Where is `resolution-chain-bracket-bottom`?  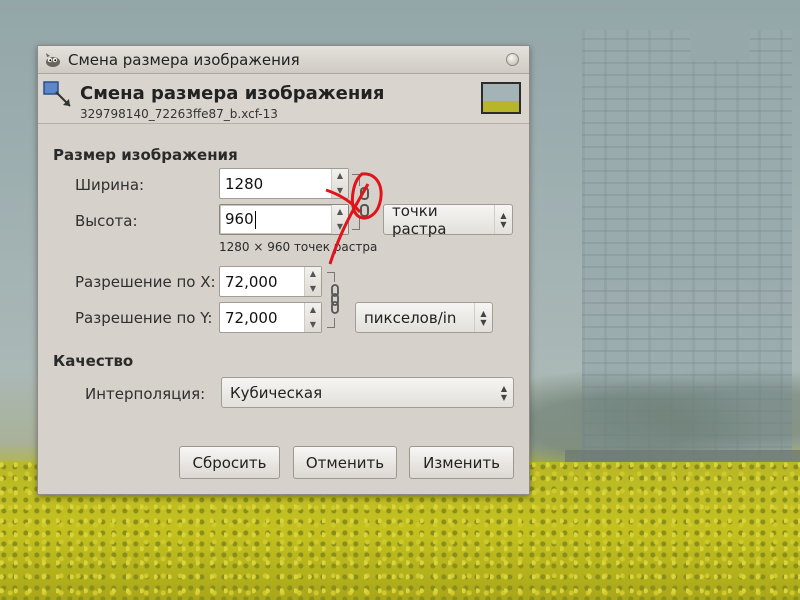
resolution-chain-bracket-bottom is located at coordinates (331, 323).